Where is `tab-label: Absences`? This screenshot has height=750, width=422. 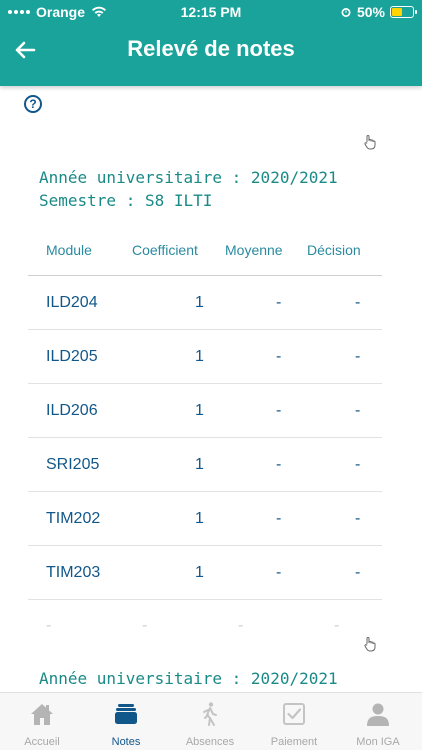 tab-label: Absences is located at coordinates (210, 742).